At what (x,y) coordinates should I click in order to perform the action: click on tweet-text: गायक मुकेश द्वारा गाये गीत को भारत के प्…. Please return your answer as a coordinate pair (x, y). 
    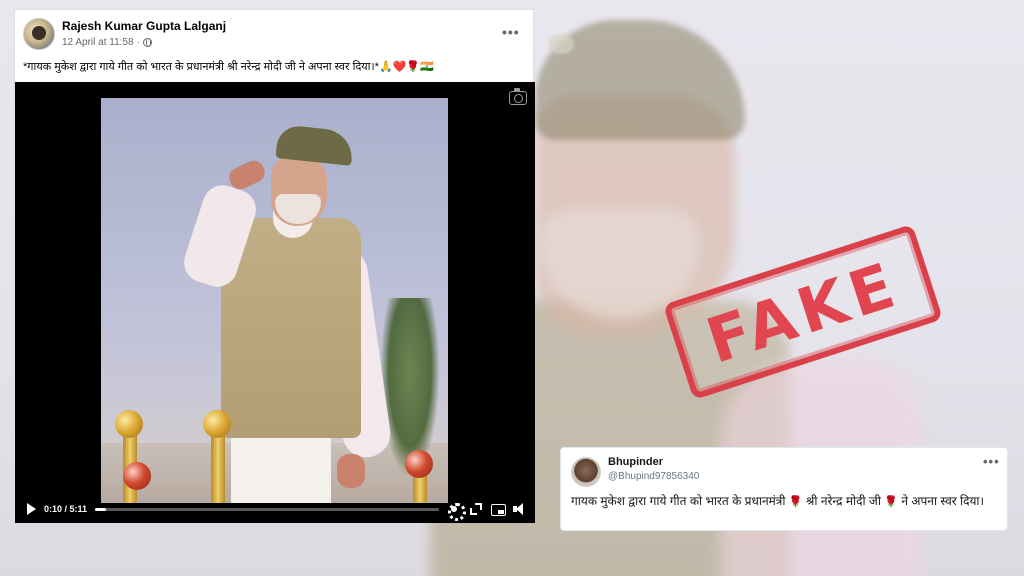
    Looking at the image, I should click on (785, 502).